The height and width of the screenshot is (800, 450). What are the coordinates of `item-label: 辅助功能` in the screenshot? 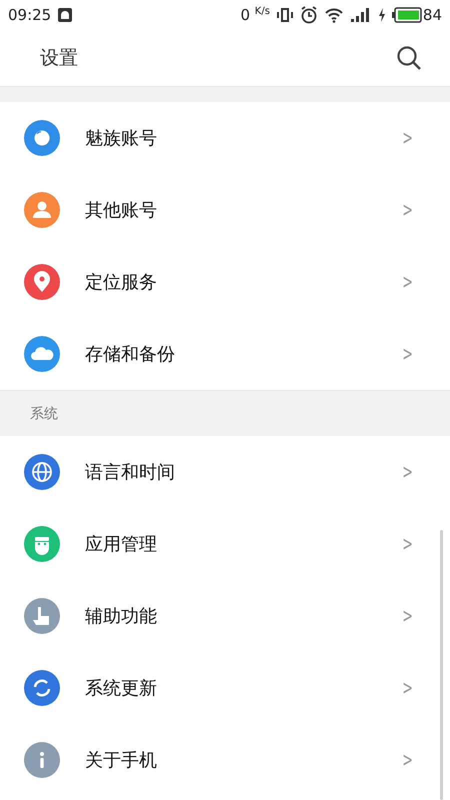 It's located at (121, 616).